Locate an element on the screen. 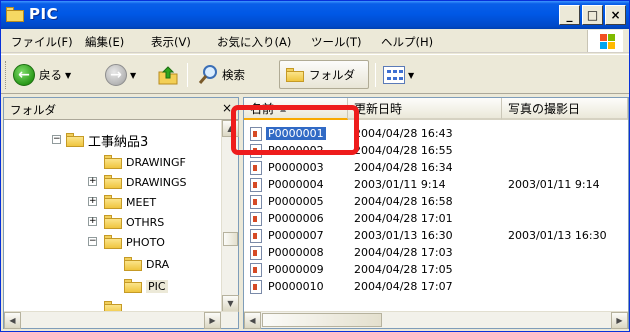 The height and width of the screenshot is (332, 630). file-row: P0000006 2004/04/28 17:01 is located at coordinates (436, 219).